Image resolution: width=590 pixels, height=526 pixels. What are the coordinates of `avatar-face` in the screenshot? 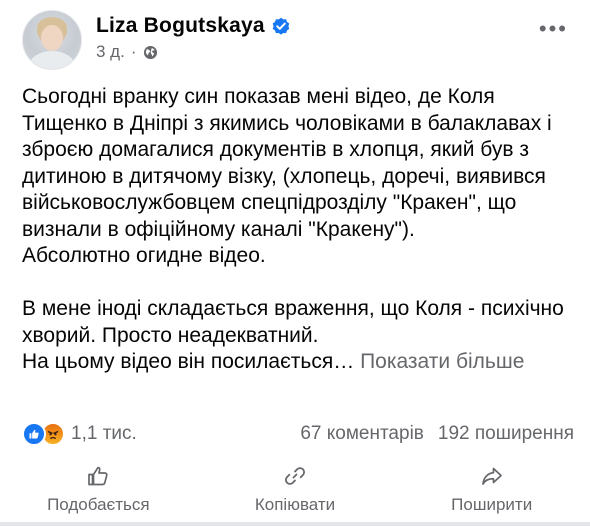 It's located at (52, 38).